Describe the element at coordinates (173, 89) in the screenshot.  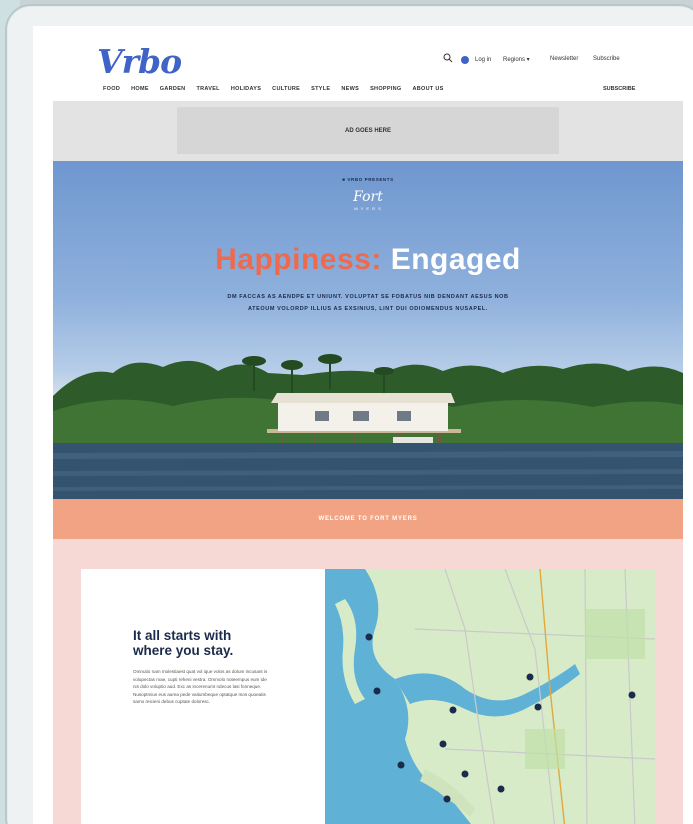
I see `nav-item-garden: GARDEN` at that location.